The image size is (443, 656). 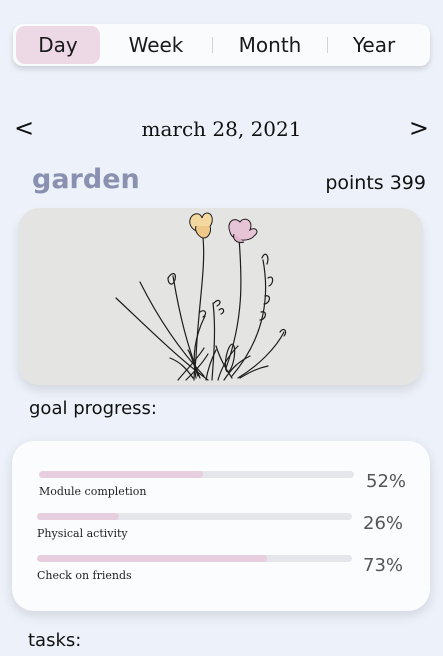 I want to click on current-date: march 28, 2021, so click(x=221, y=129).